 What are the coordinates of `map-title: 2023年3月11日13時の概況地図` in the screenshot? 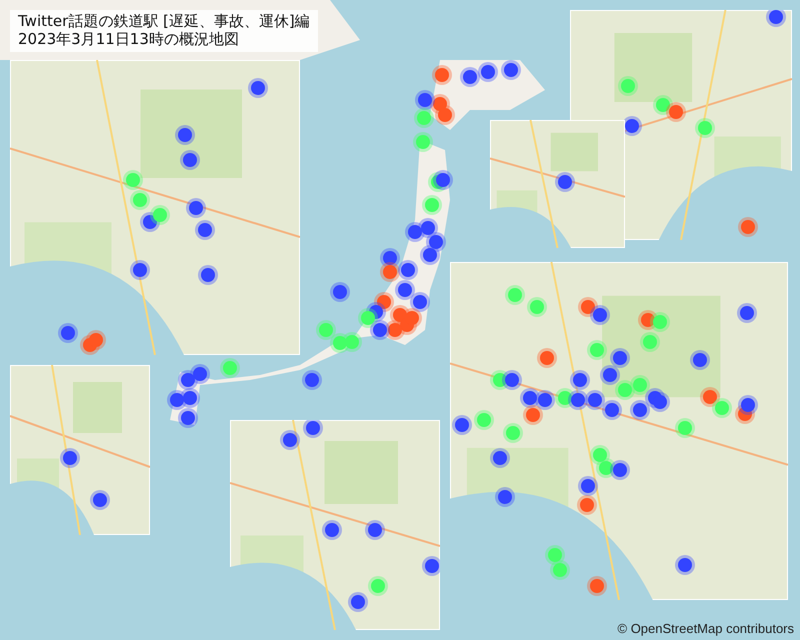 It's located at (129, 39).